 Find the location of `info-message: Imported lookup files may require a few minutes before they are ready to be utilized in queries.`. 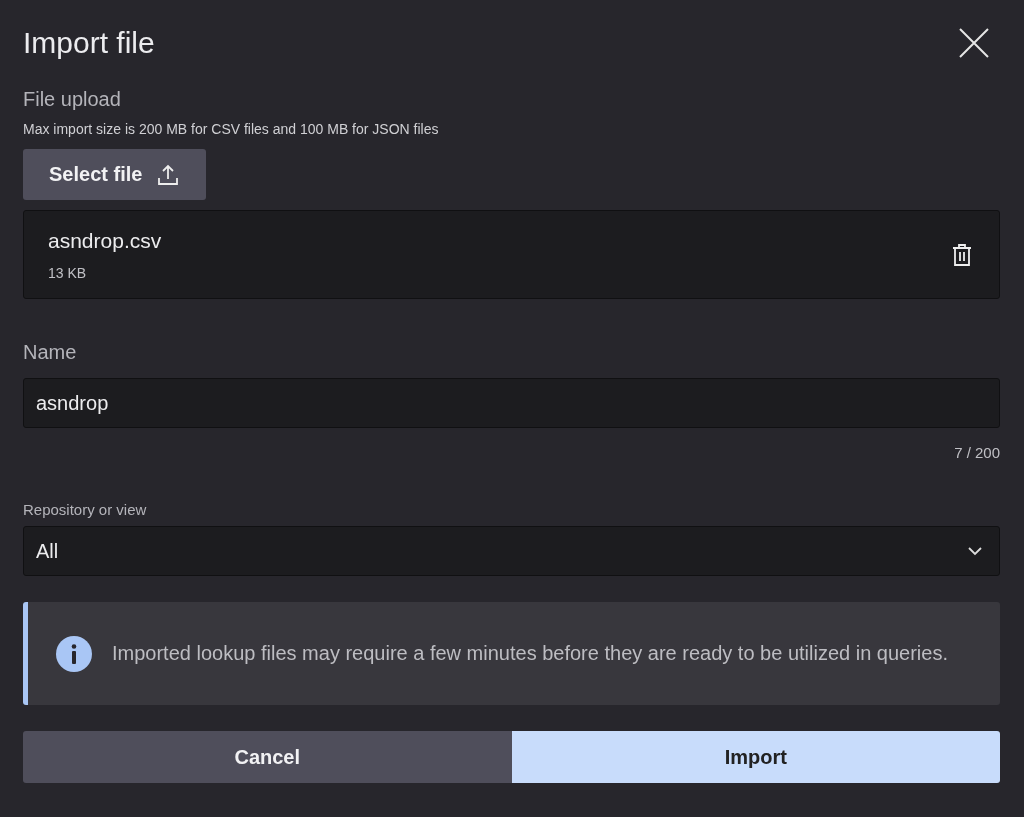

info-message: Imported lookup files may require a few minutes before they are ready to be utilized in queries. is located at coordinates (530, 653).